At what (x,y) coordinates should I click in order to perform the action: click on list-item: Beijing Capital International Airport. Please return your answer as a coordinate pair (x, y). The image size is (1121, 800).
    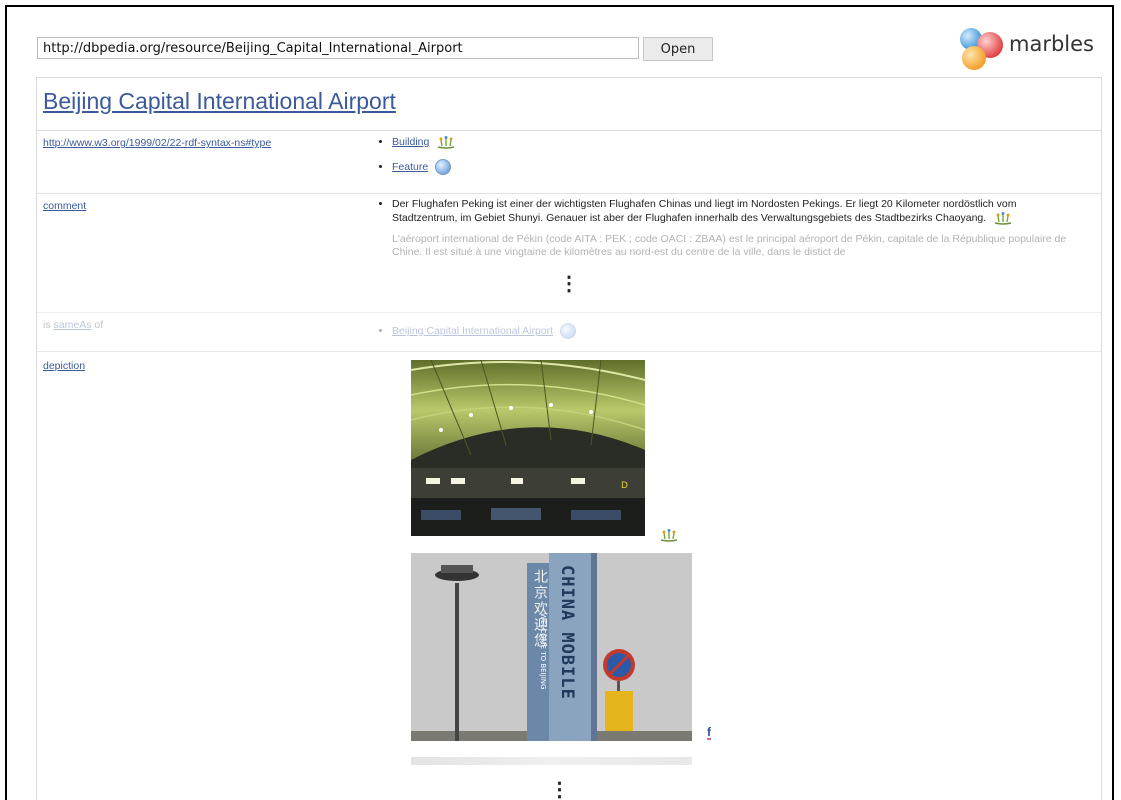
    Looking at the image, I should click on (736, 331).